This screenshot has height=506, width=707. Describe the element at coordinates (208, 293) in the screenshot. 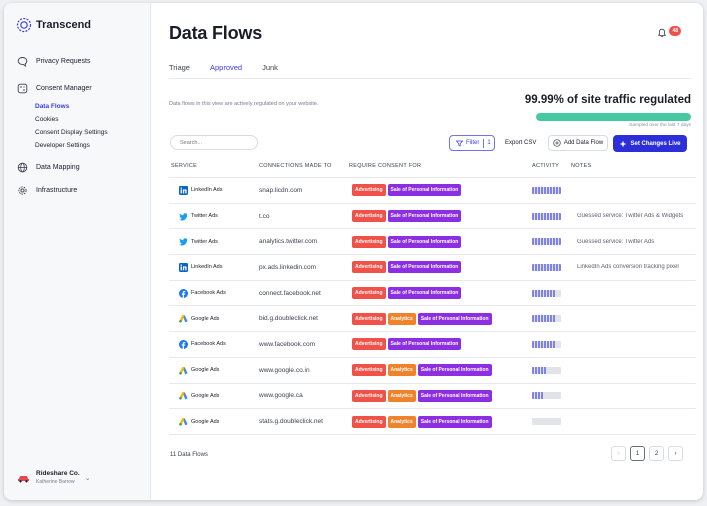

I see `service-name: Facebook Ads` at that location.